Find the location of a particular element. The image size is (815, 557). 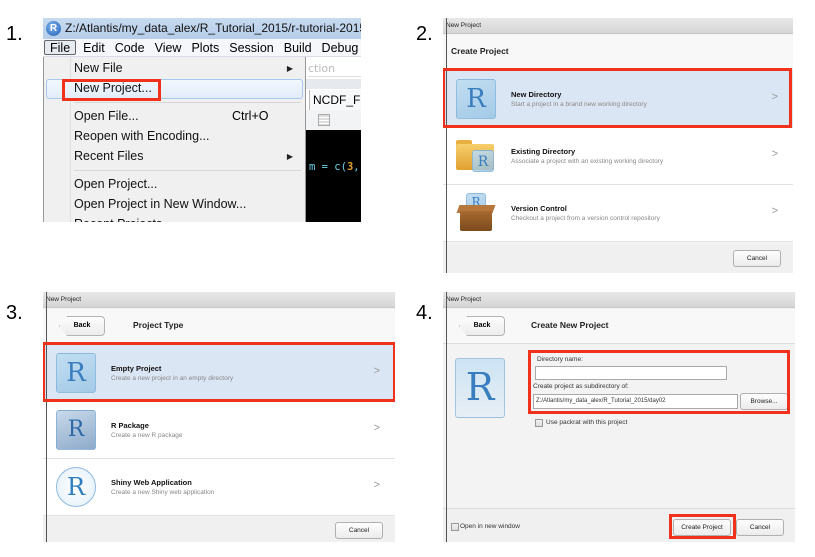

option-description: Create a new Shiny web application is located at coordinates (163, 492).